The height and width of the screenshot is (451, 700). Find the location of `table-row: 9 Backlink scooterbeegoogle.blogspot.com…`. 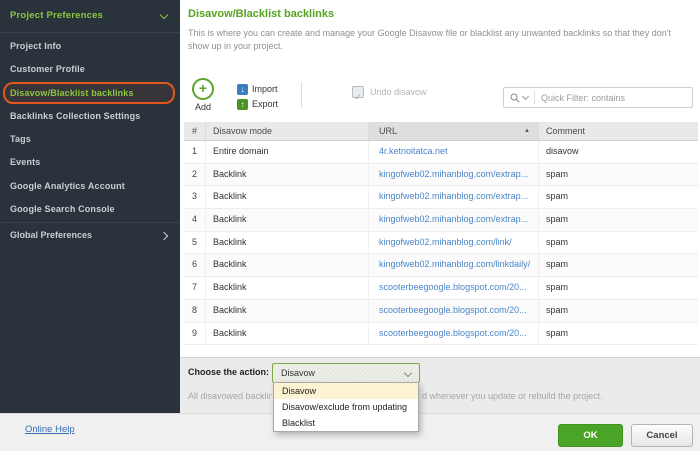

table-row: 9 Backlink scooterbeegoogle.blogspot.com… is located at coordinates (441, 334).